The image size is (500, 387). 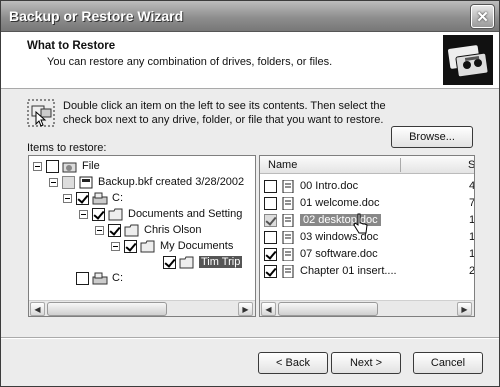 I want to click on column-name-header: Name, so click(x=282, y=165).